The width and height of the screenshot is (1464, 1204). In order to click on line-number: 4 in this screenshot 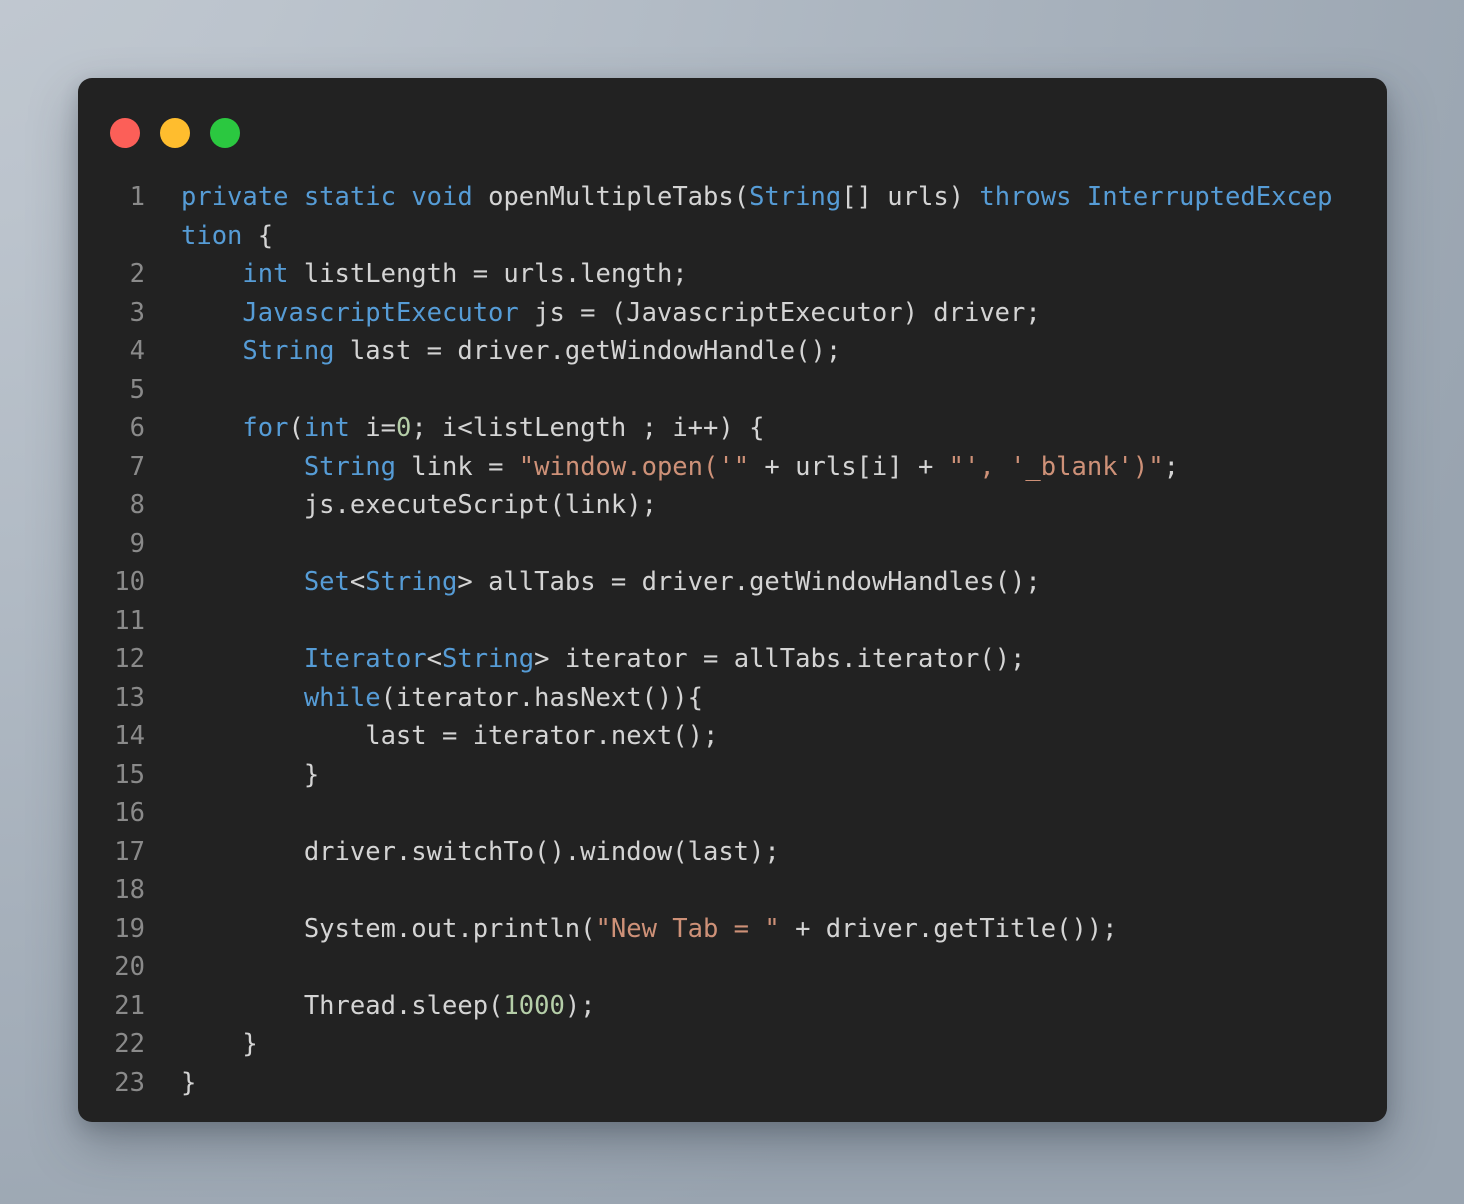, I will do `click(137, 351)`.